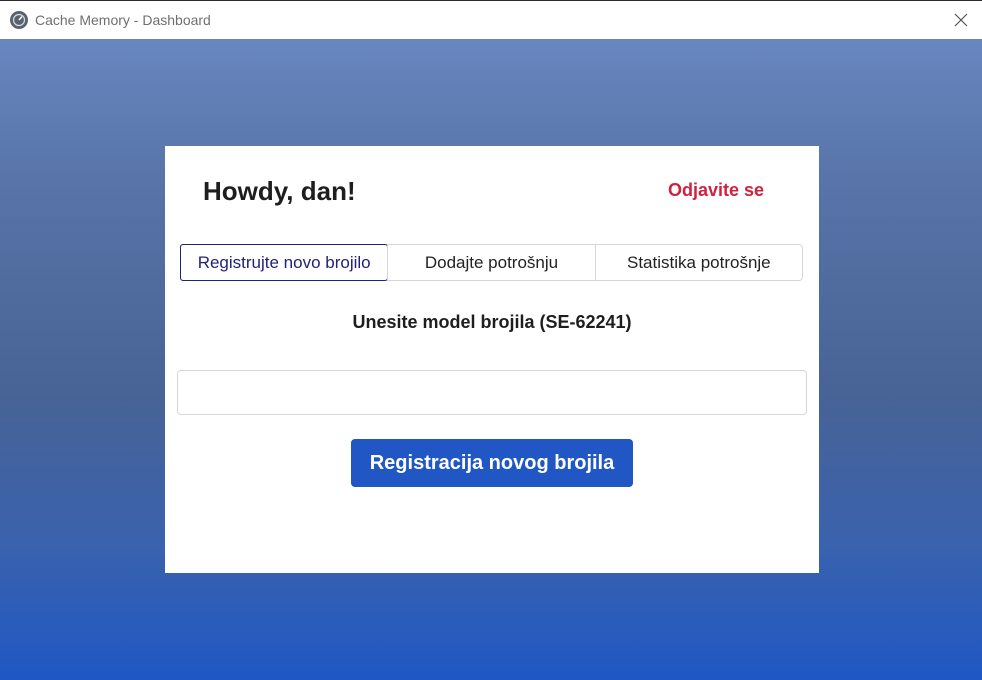 This screenshot has width=982, height=680. Describe the element at coordinates (492, 392) in the screenshot. I see `meter-model-input` at that location.